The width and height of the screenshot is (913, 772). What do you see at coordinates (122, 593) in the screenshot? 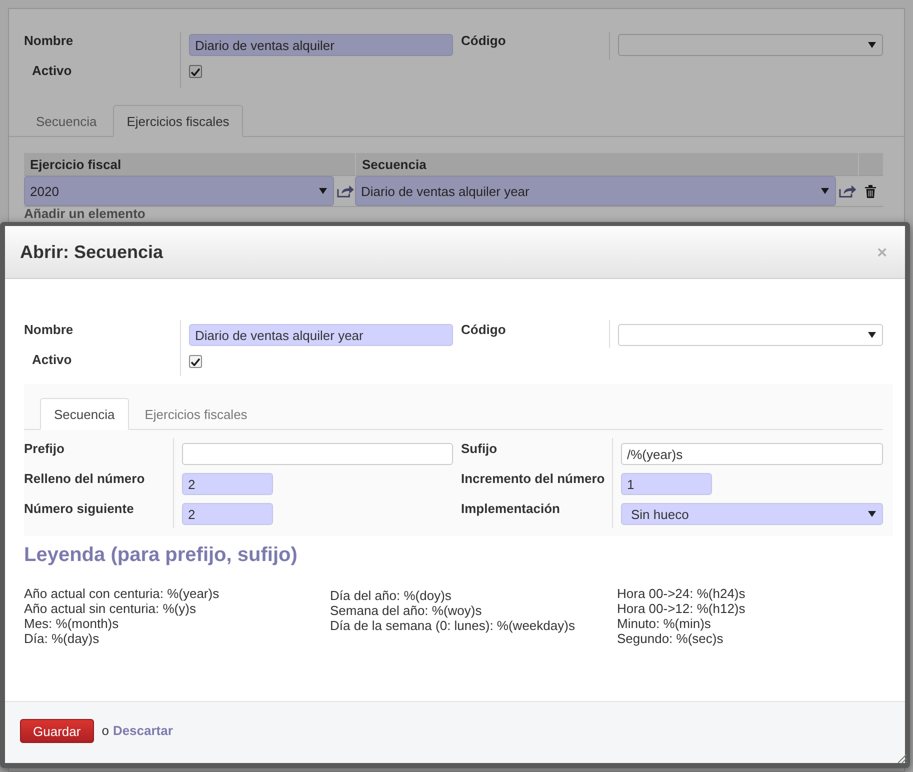
I see `legend-text: Año actual con centuria: %(year)s` at bounding box center [122, 593].